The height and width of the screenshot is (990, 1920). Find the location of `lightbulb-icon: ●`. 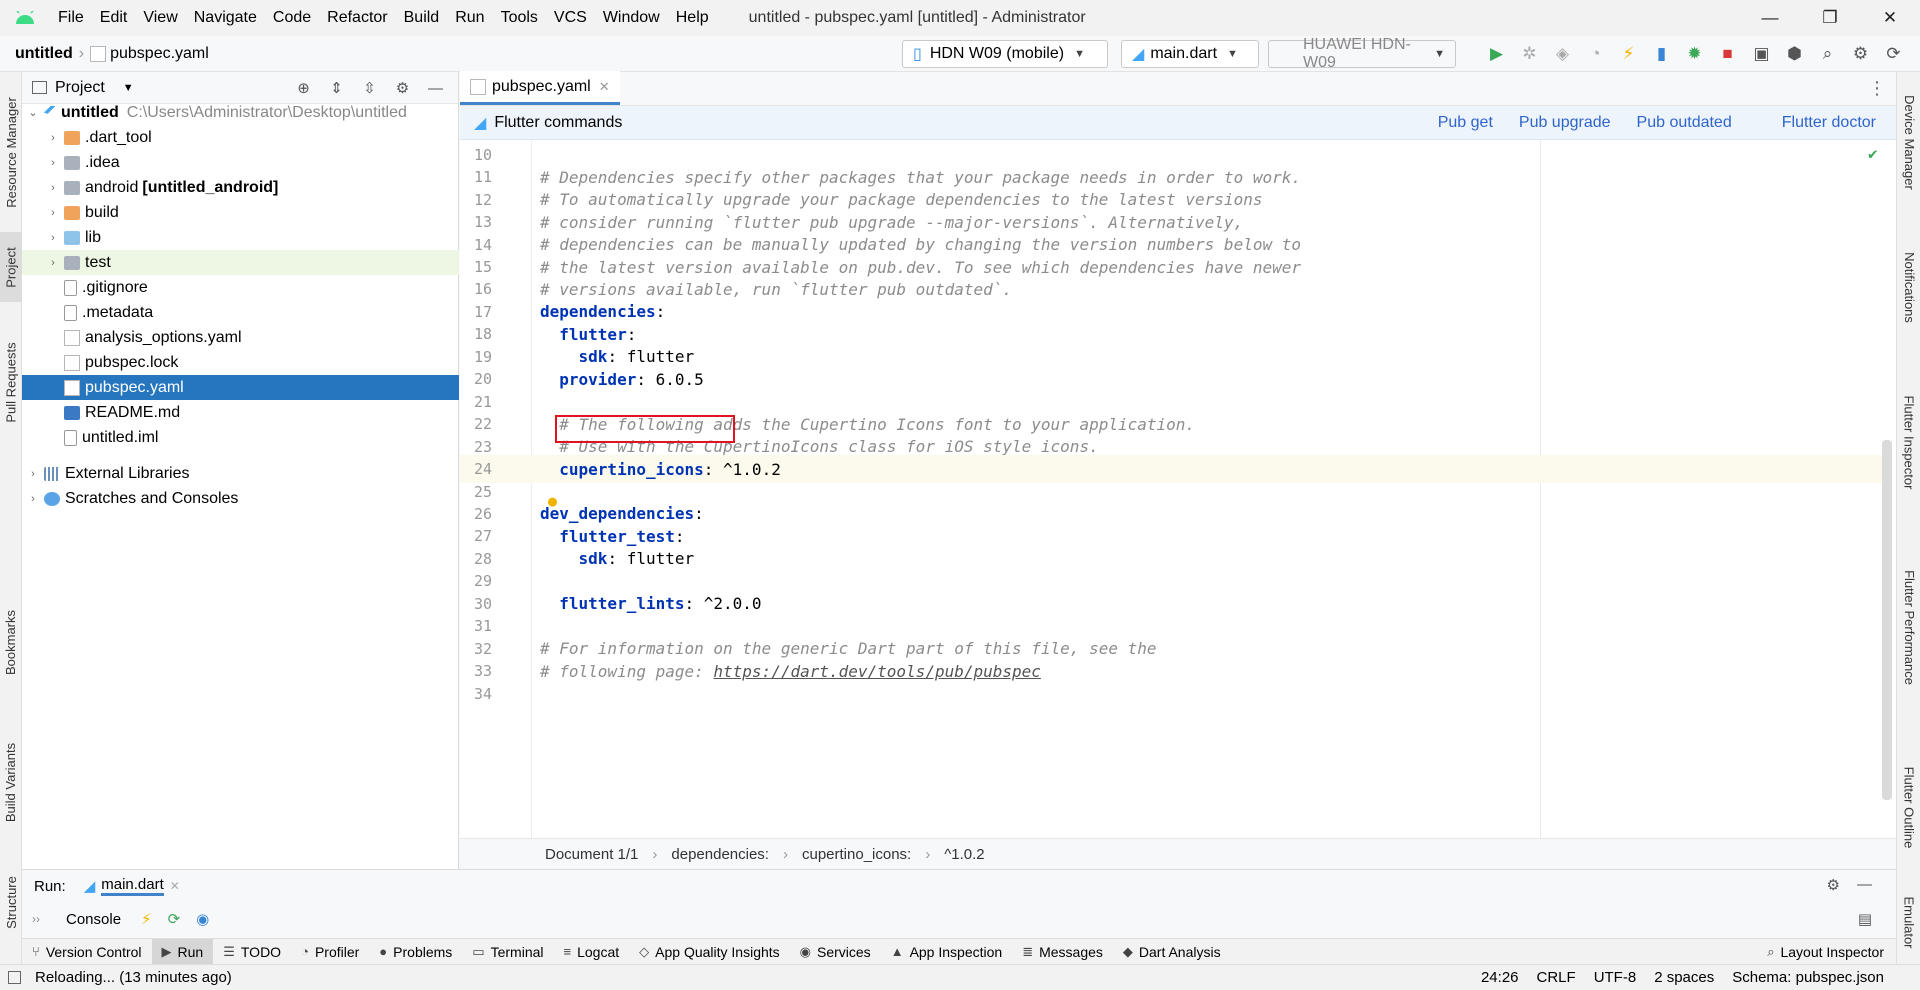

lightbulb-icon: ● is located at coordinates (552, 501).